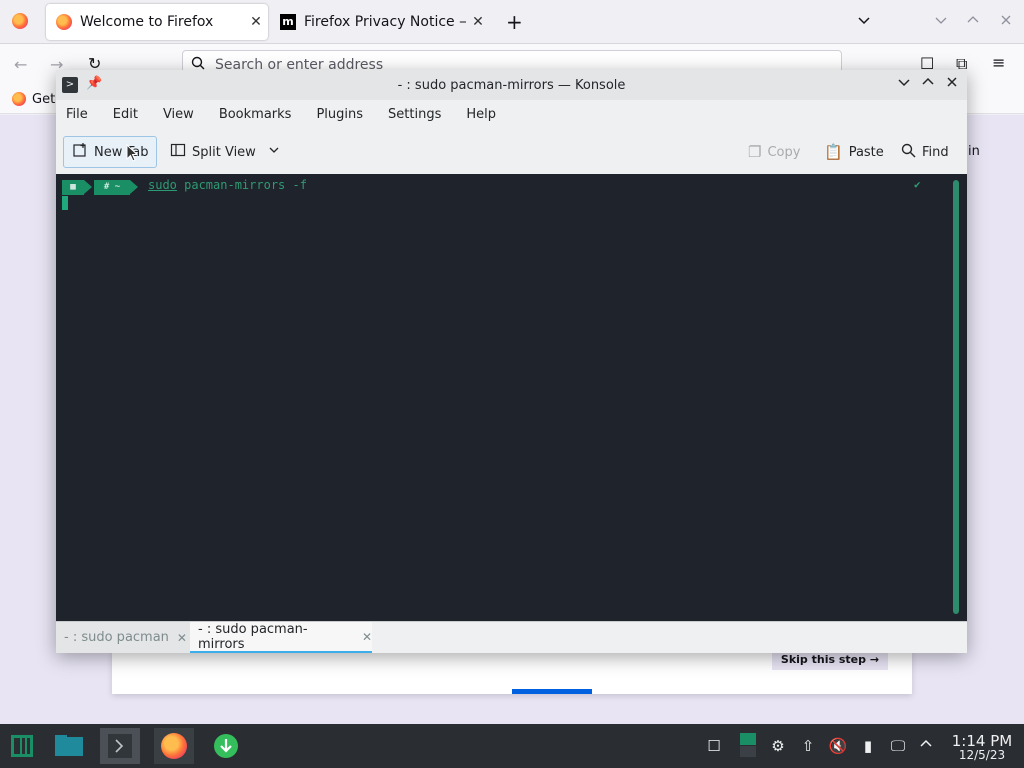 This screenshot has height=768, width=1024. I want to click on copy-icon: ❐, so click(755, 152).